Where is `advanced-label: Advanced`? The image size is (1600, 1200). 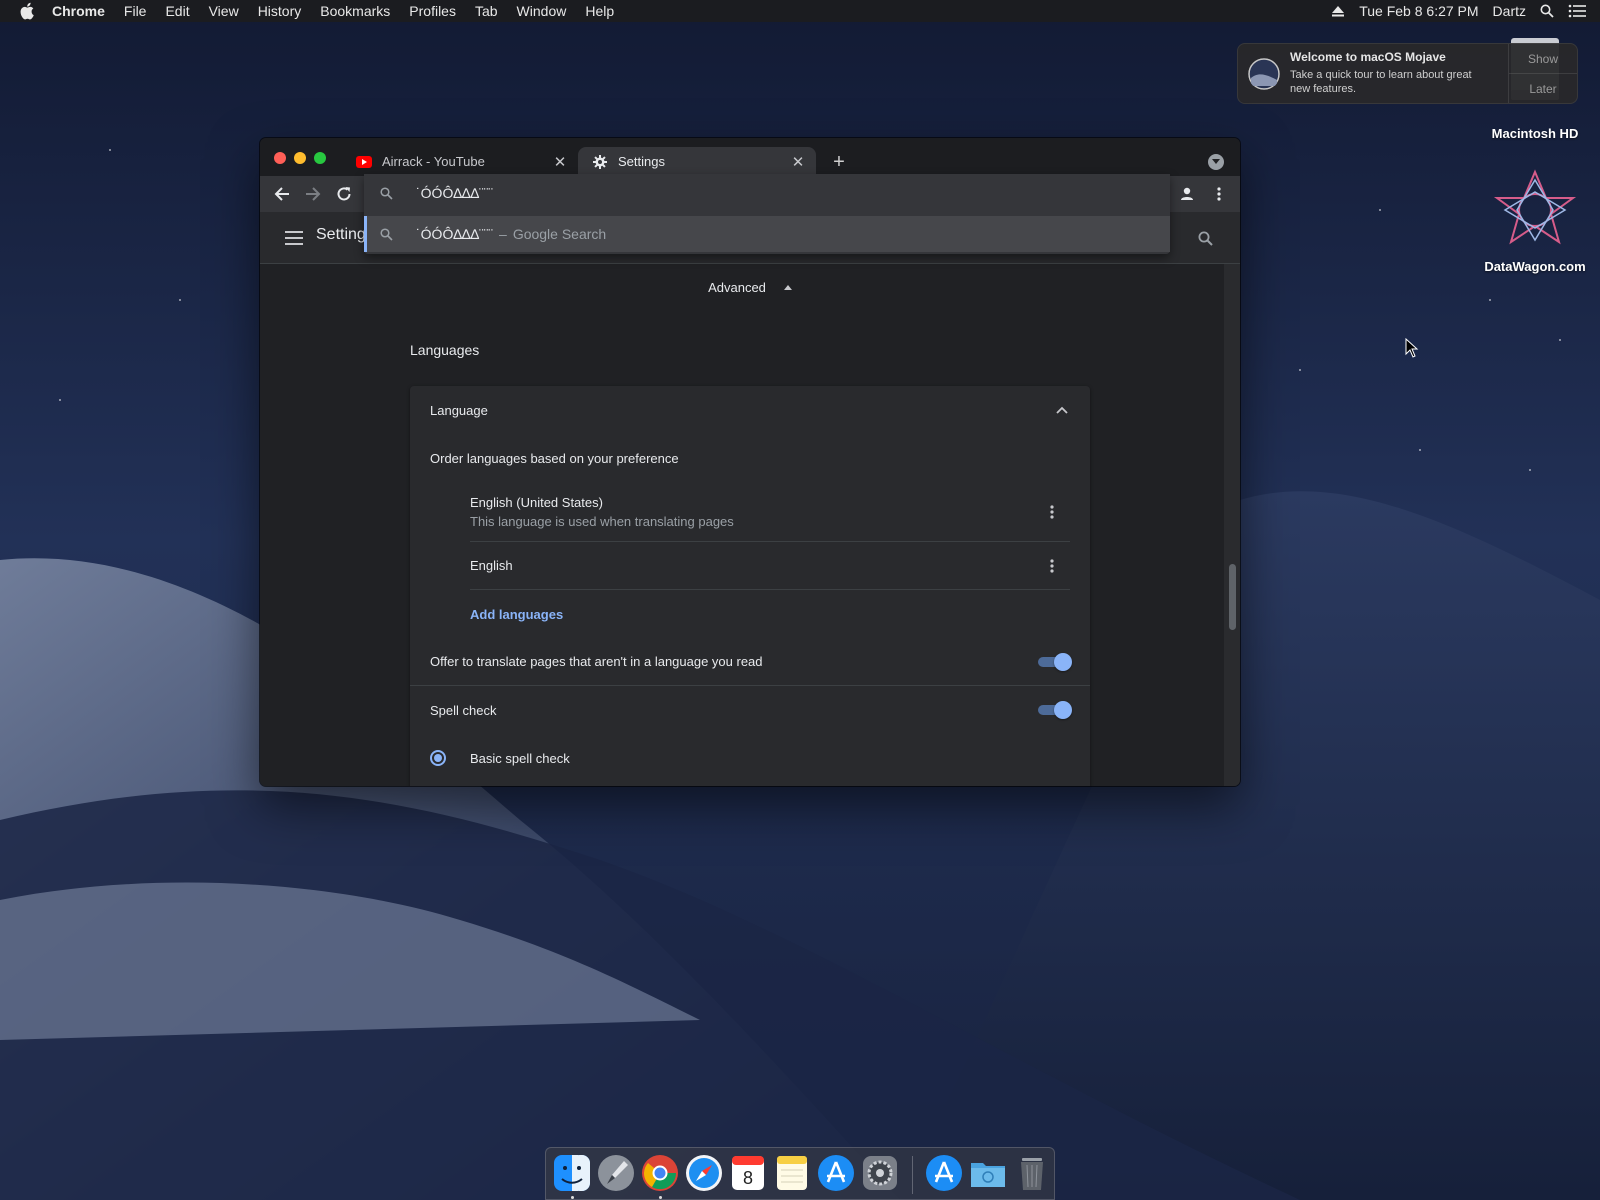 advanced-label: Advanced is located at coordinates (737, 287).